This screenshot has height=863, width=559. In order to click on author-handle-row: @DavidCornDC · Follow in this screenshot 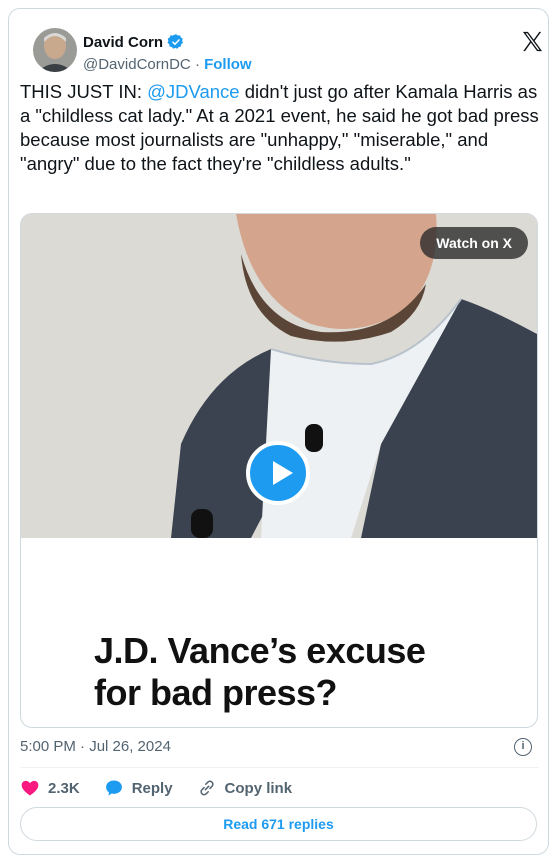, I will do `click(167, 64)`.